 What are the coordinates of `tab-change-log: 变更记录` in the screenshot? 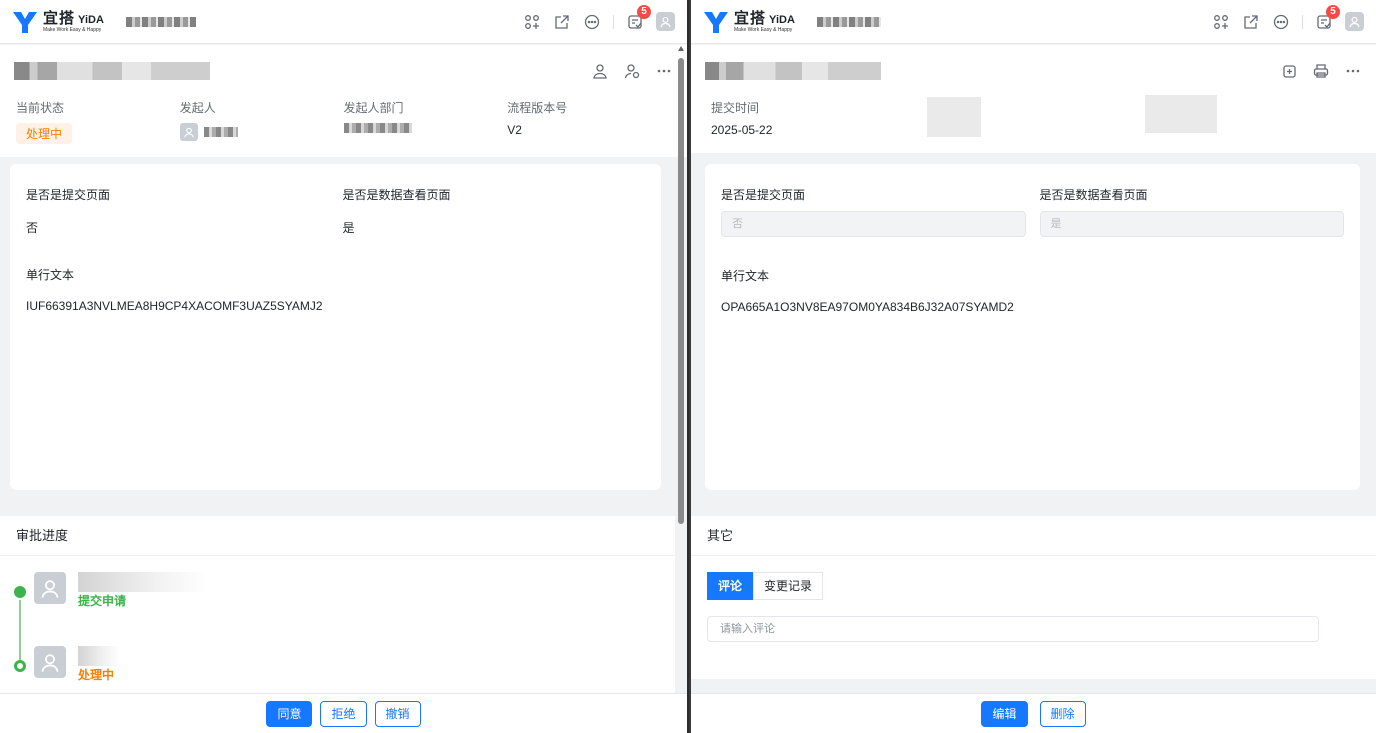 It's located at (788, 586).